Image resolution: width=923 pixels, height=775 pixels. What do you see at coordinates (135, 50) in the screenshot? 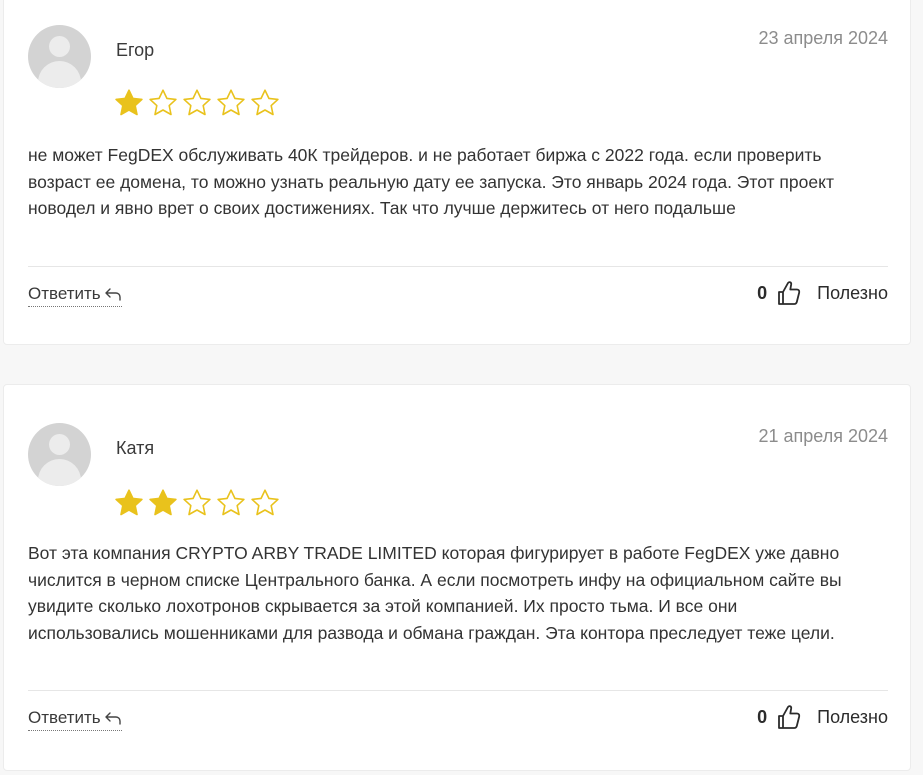
I see `review-author: Егор` at bounding box center [135, 50].